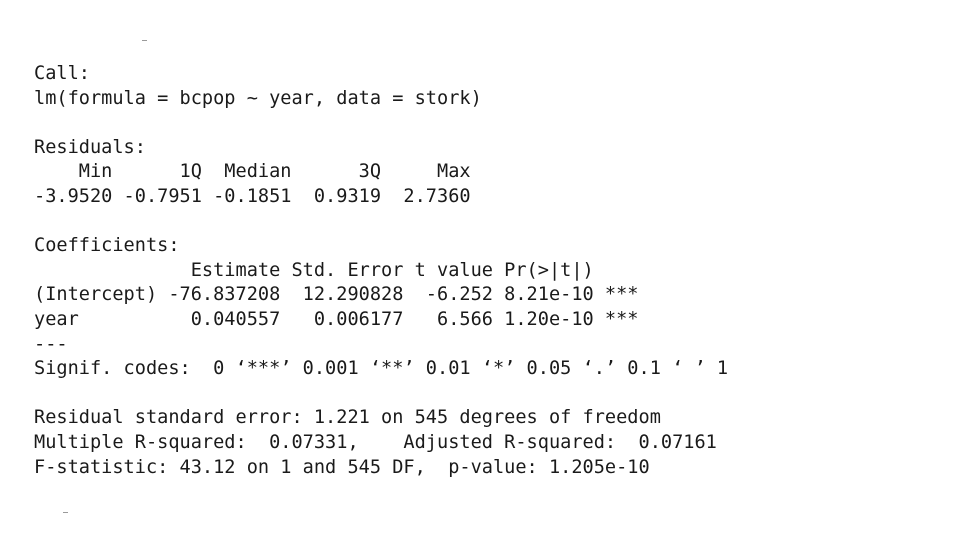  I want to click on coefficients-label: Coefficients:, so click(107, 246).